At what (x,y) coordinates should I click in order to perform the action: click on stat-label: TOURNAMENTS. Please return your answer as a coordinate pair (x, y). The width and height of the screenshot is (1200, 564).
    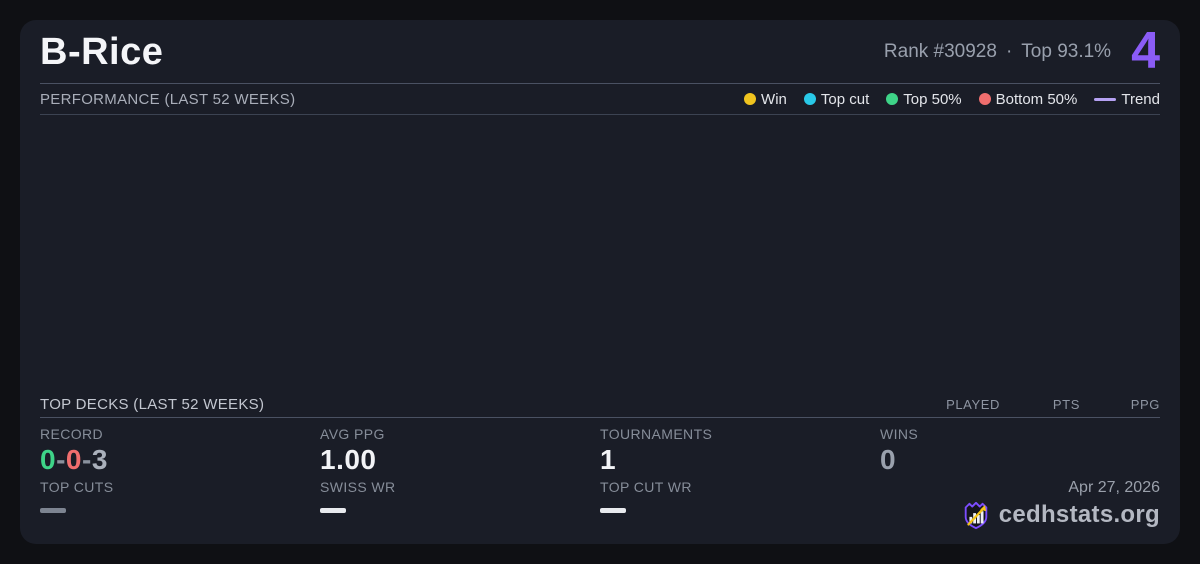
    Looking at the image, I should click on (656, 433).